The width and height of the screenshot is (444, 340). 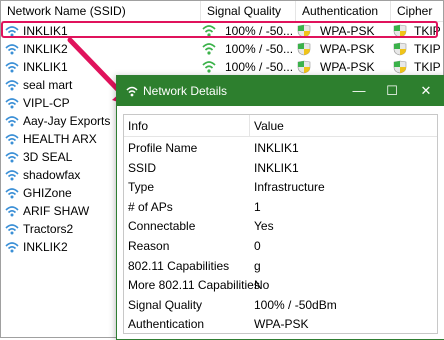 I want to click on details-row: Profile Name INKLIK1, so click(x=280, y=148).